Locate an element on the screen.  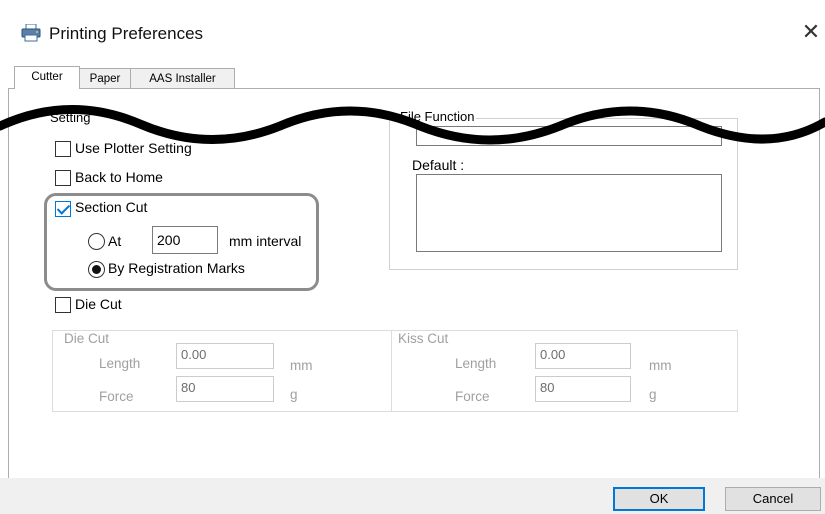
die-cut-force-input: 80 is located at coordinates (225, 389).